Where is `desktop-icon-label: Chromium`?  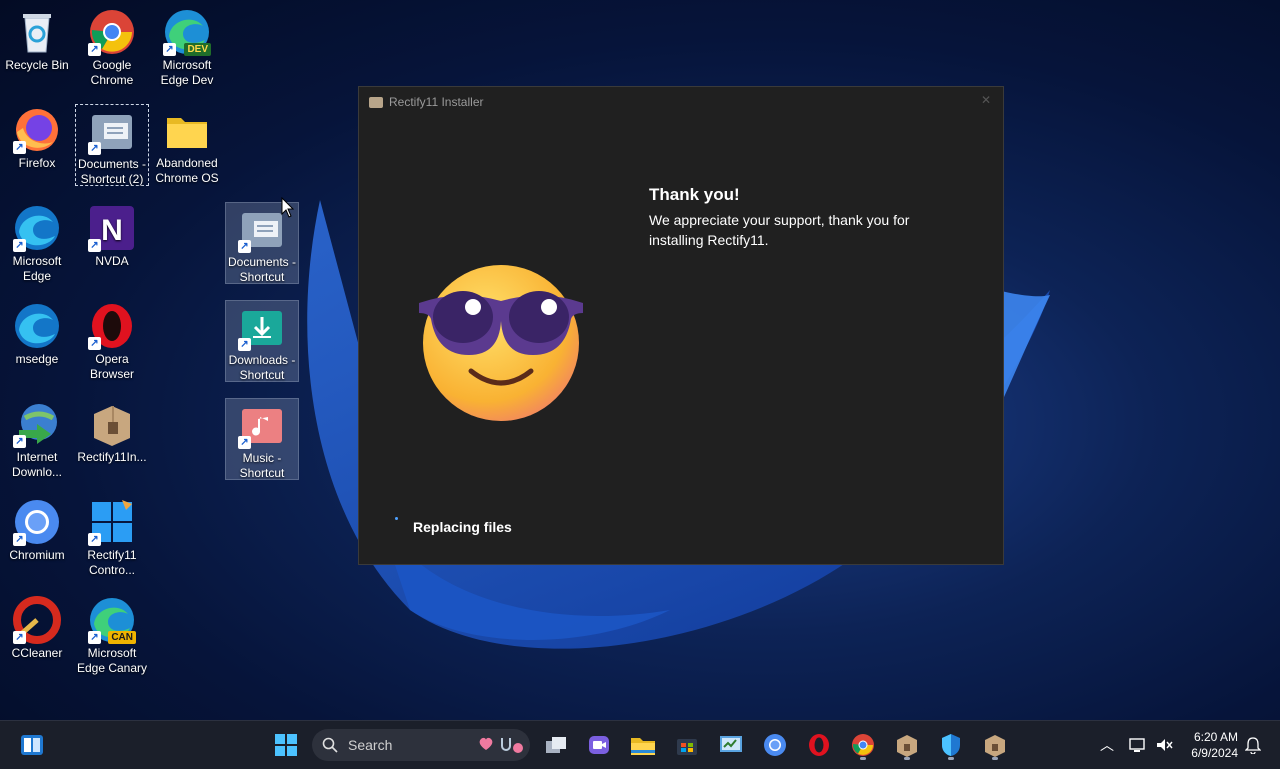 desktop-icon-label: Chromium is located at coordinates (37, 555).